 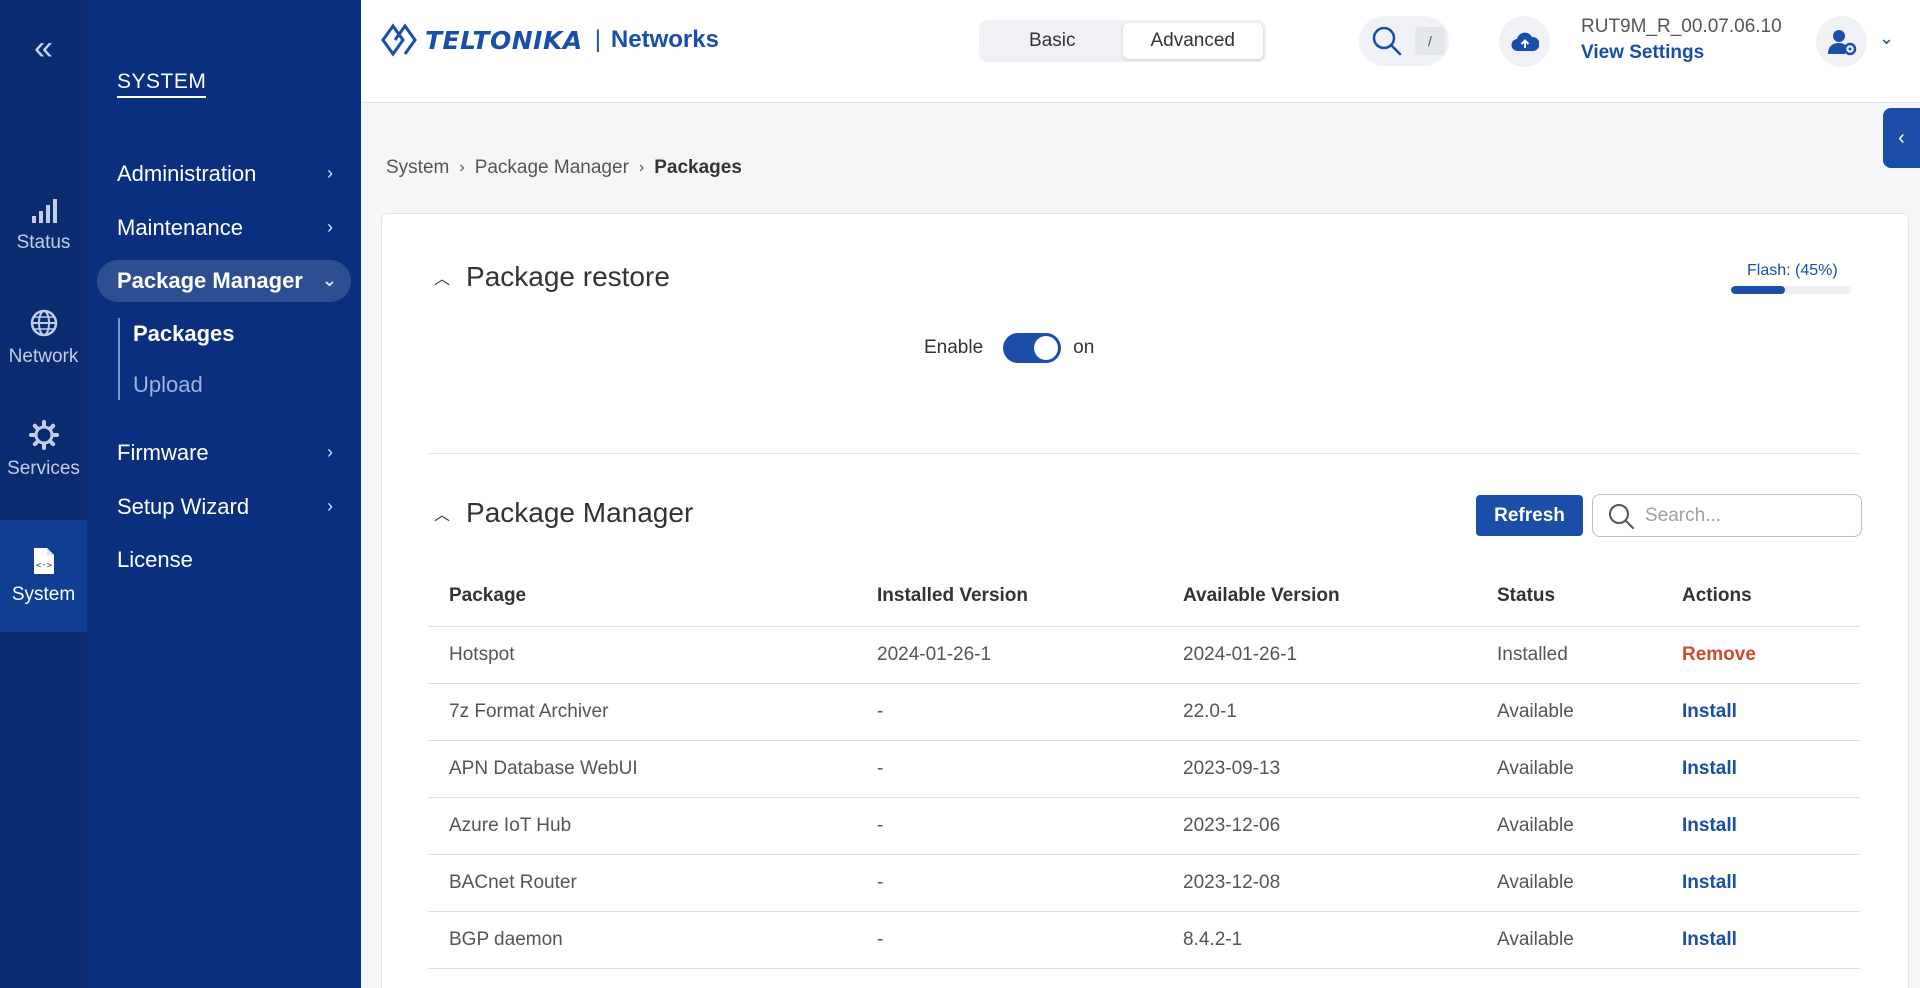 What do you see at coordinates (1524, 41) in the screenshot?
I see `cloud-upload-button` at bounding box center [1524, 41].